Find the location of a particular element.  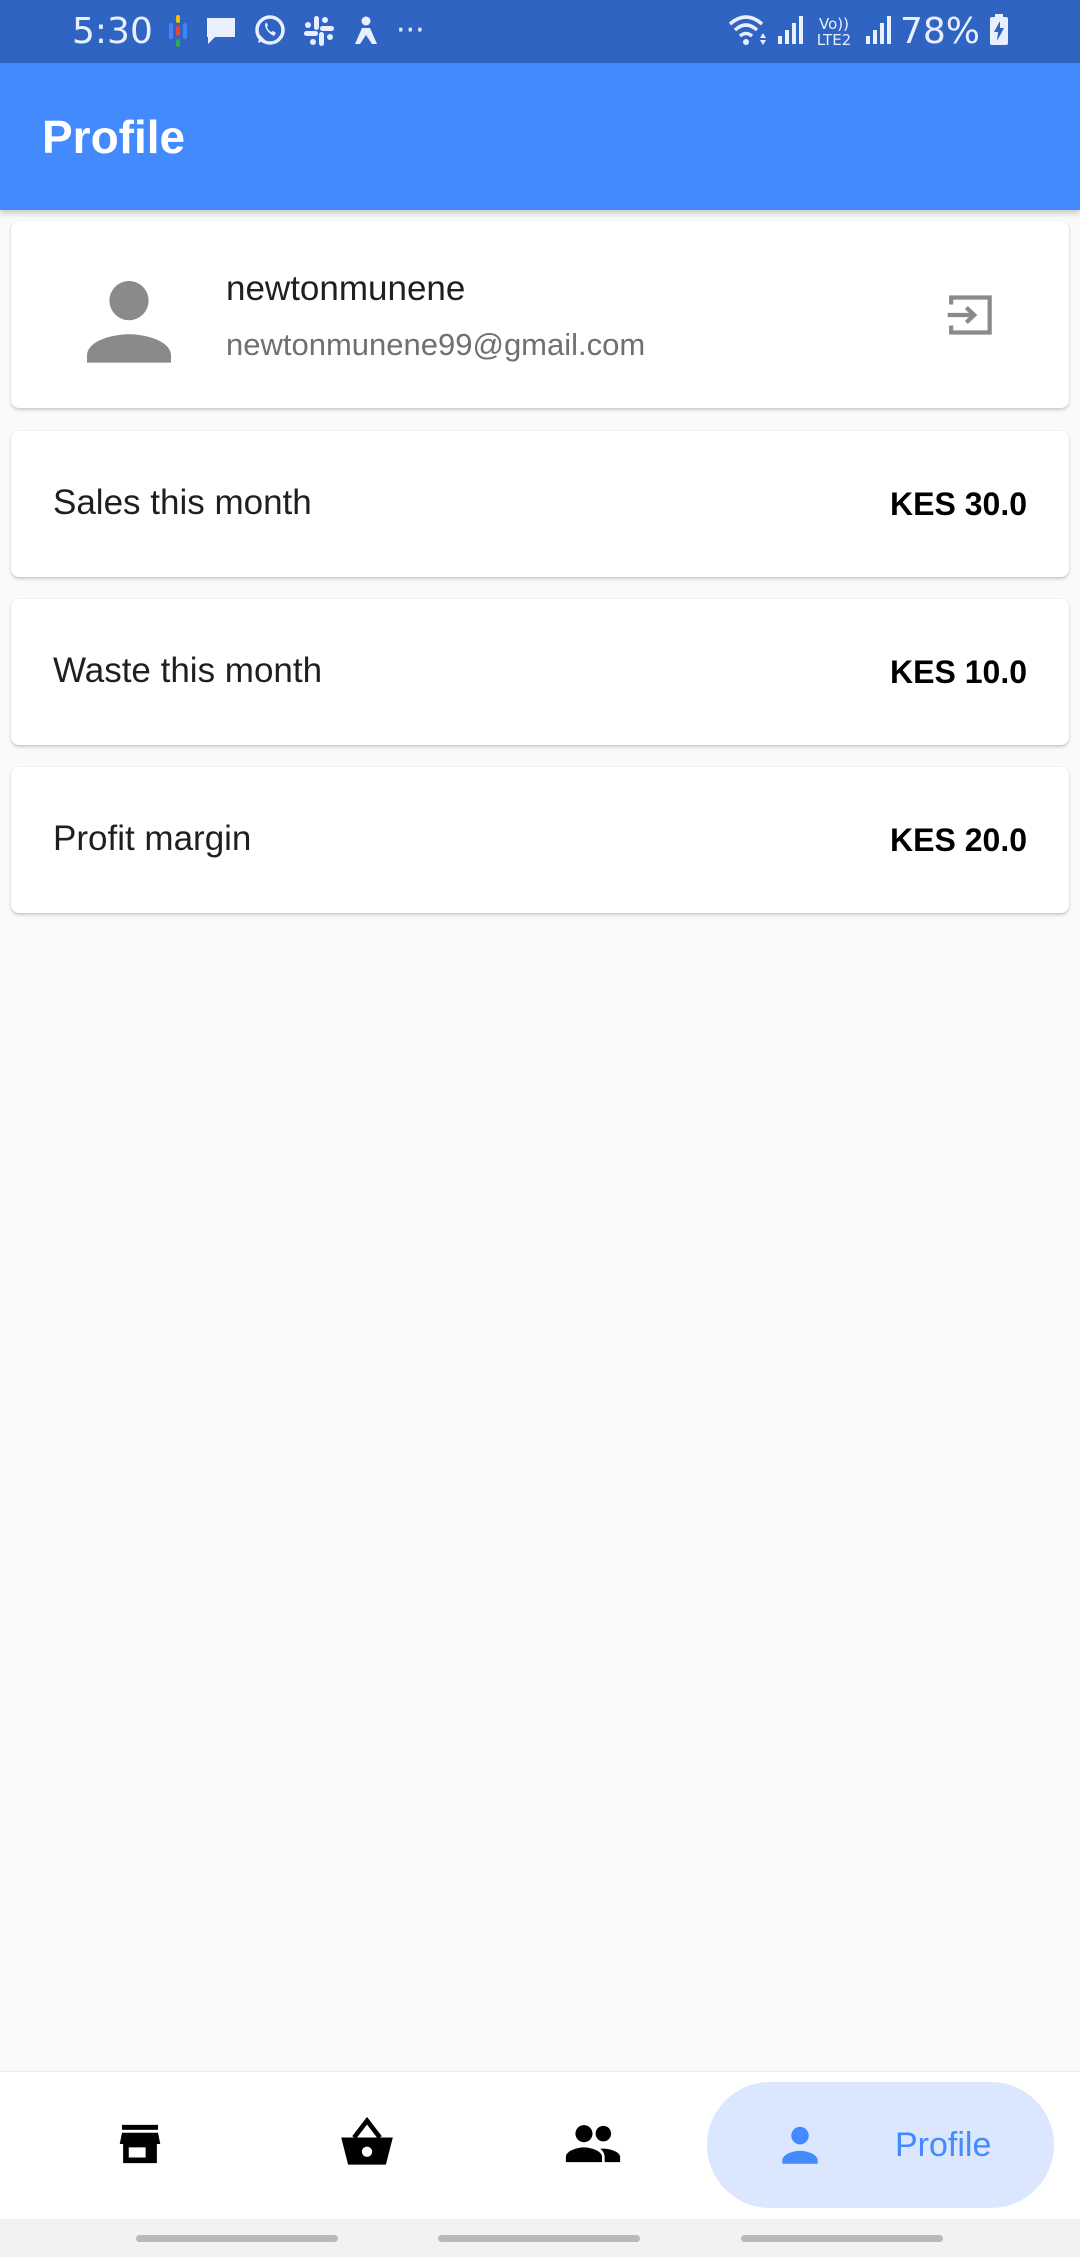

stat-label: Waste this month is located at coordinates (188, 670).